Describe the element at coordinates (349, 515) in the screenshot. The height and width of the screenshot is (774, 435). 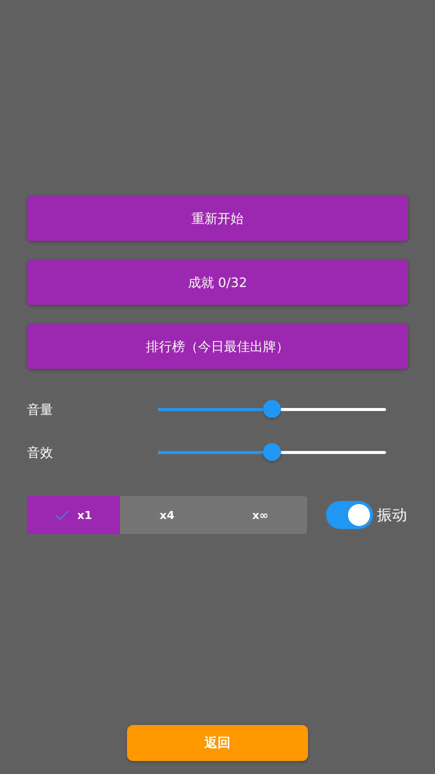
I see `vibration-toggle` at that location.